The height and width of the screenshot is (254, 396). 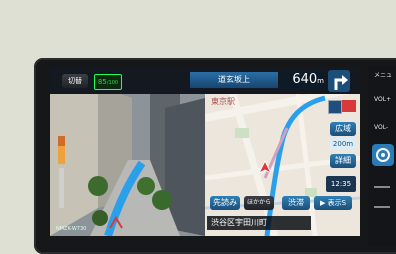 I want to click on previous-track-icon, so click(x=382, y=207).